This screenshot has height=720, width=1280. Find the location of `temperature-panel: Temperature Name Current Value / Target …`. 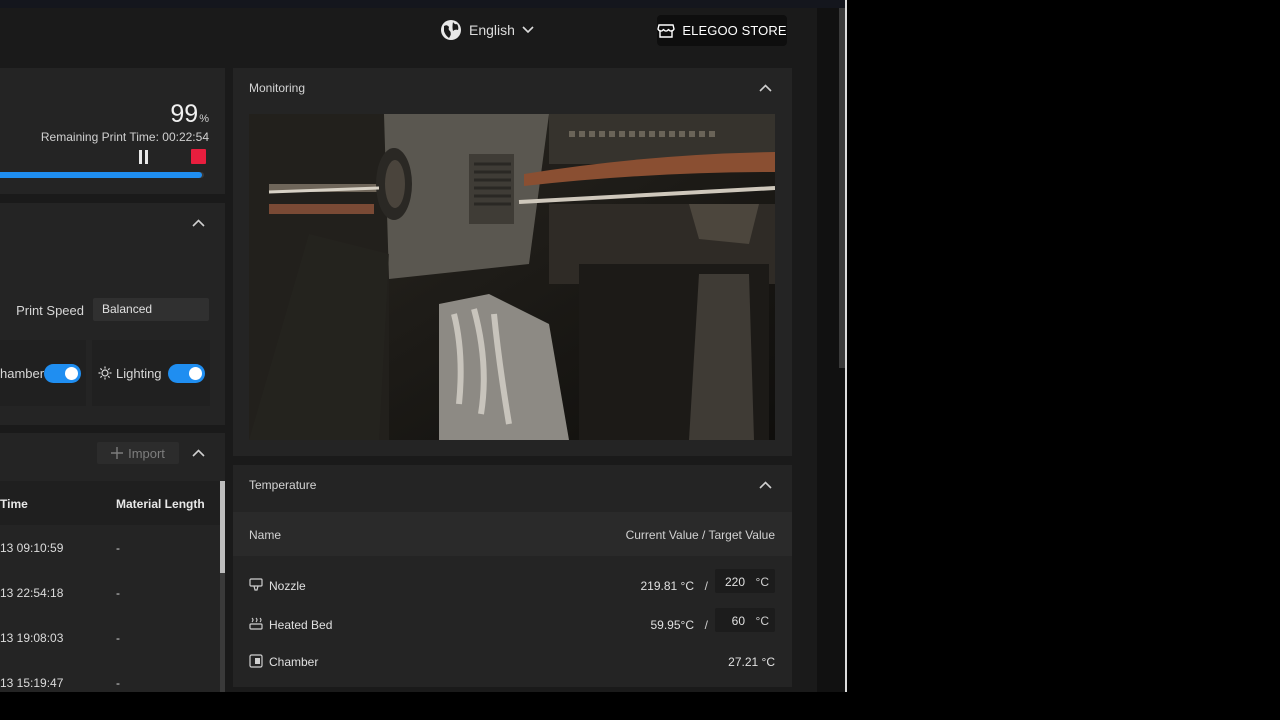

temperature-panel: Temperature Name Current Value / Target … is located at coordinates (512, 576).